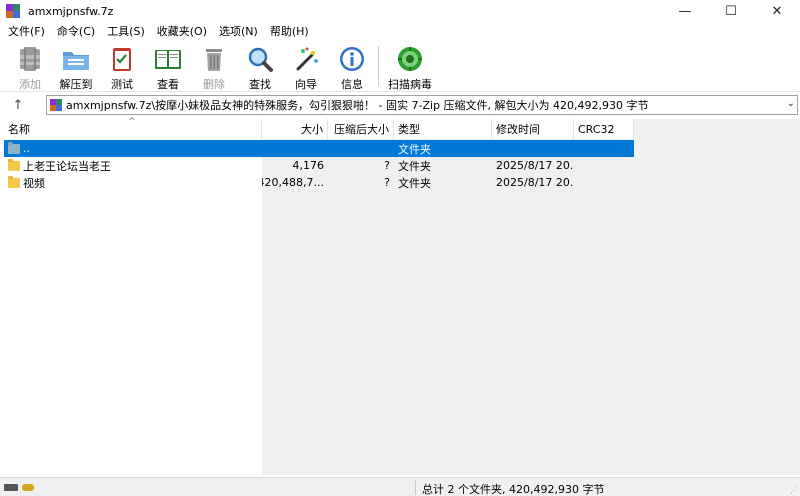 The height and width of the screenshot is (496, 800). I want to click on menu-bar: 文件(F) 命令(C) 工具(S) 收藏夹(O) 选项(N) 帮助(H), so click(400, 31).